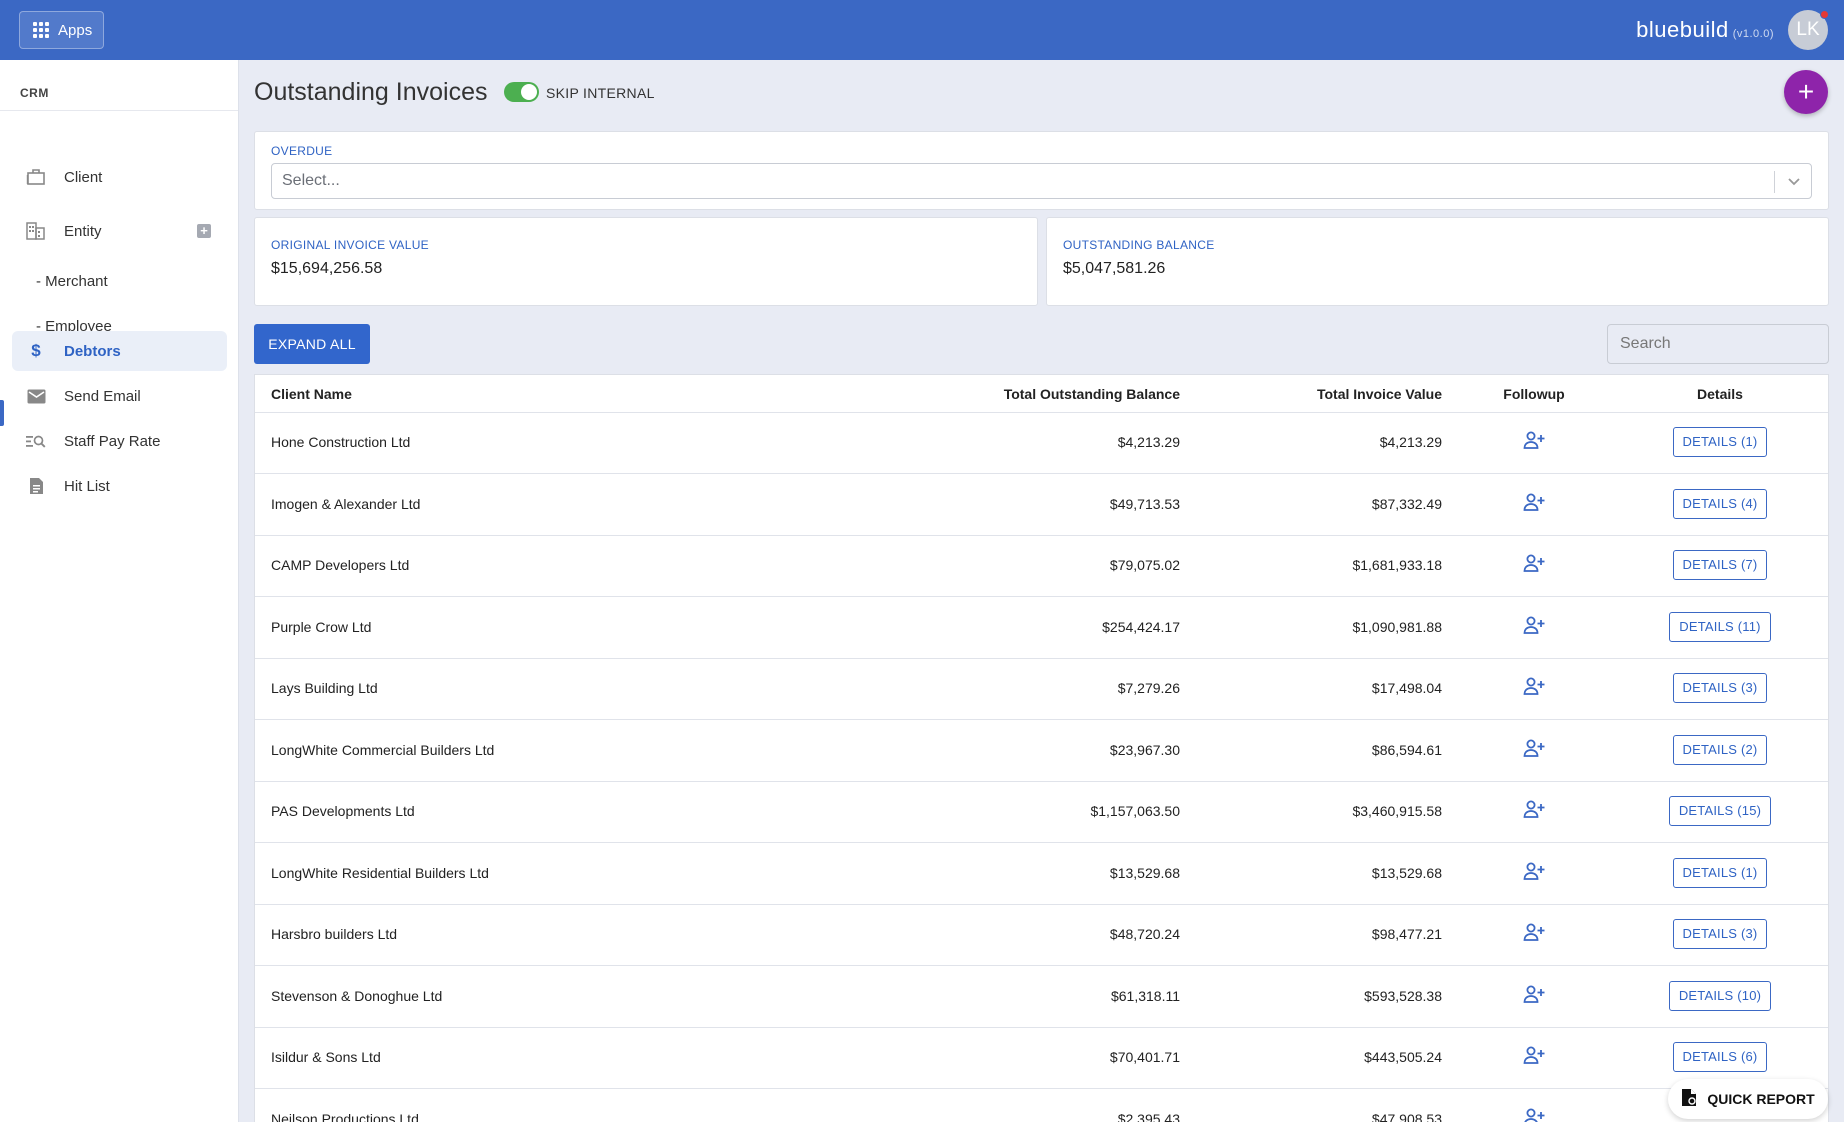 The height and width of the screenshot is (1122, 1844). I want to click on invoice-cell: $593,528.38, so click(1403, 995).